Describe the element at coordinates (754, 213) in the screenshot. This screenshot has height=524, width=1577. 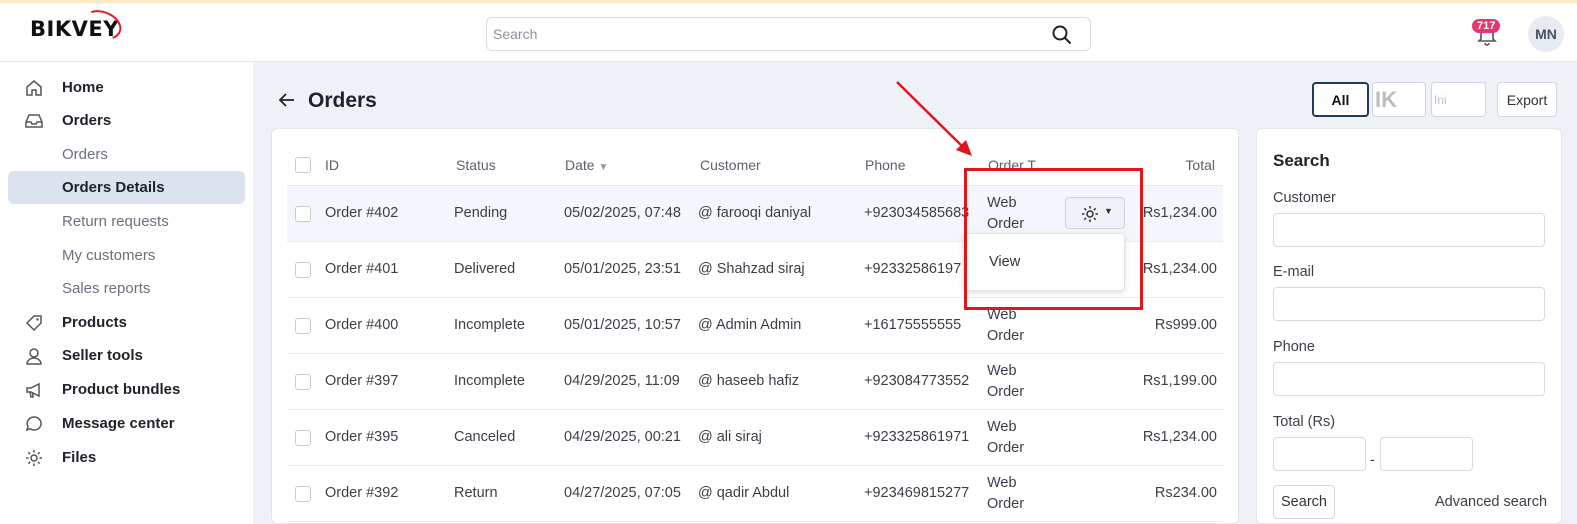
I see `order-customer: @ farooqi daniyal` at that location.